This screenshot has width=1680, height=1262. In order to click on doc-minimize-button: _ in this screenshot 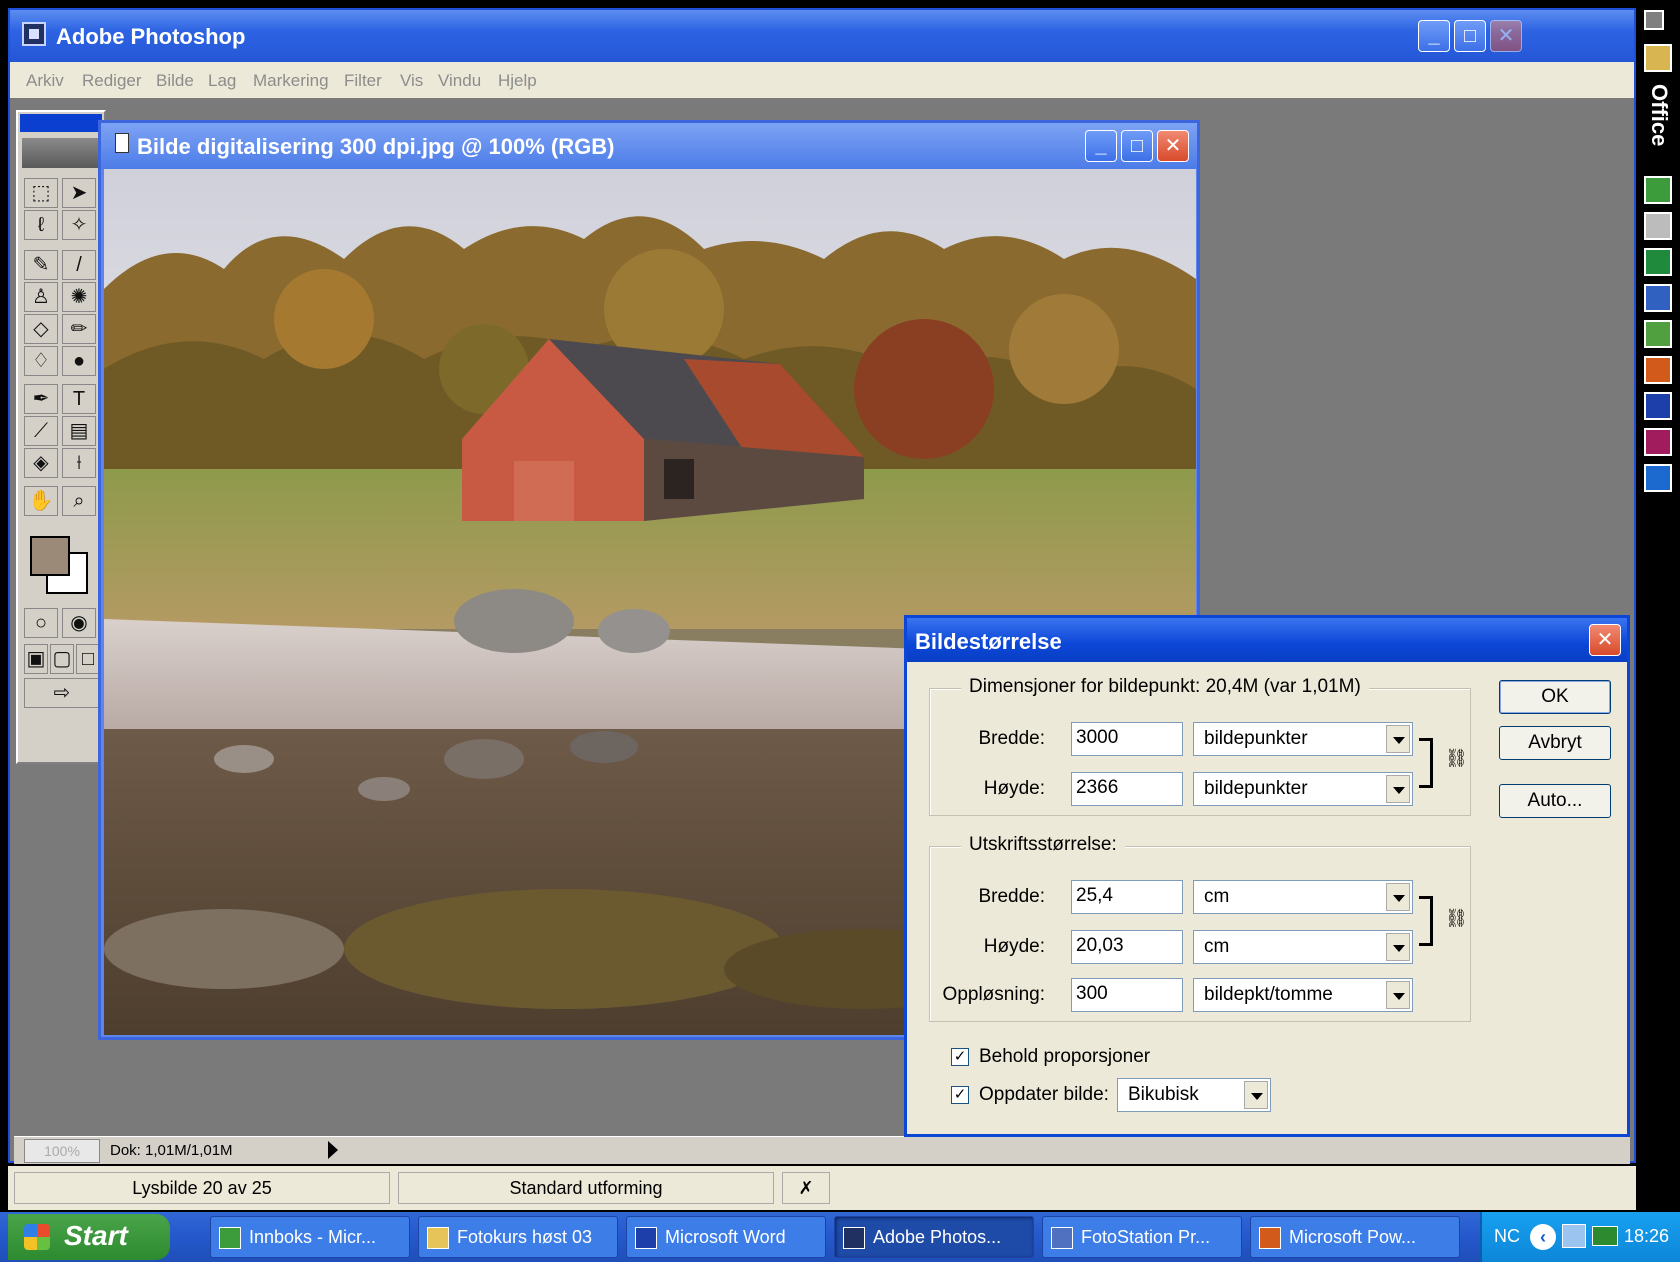, I will do `click(1101, 146)`.